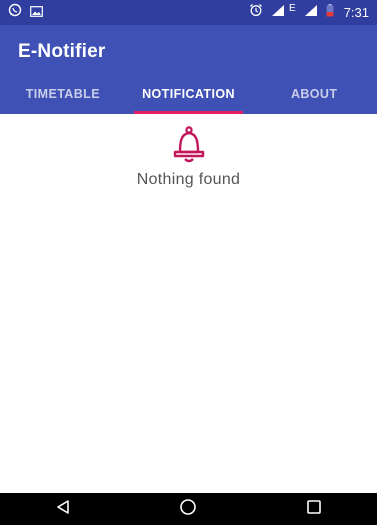  I want to click on tab-notification: NOTIFICATION, so click(189, 94).